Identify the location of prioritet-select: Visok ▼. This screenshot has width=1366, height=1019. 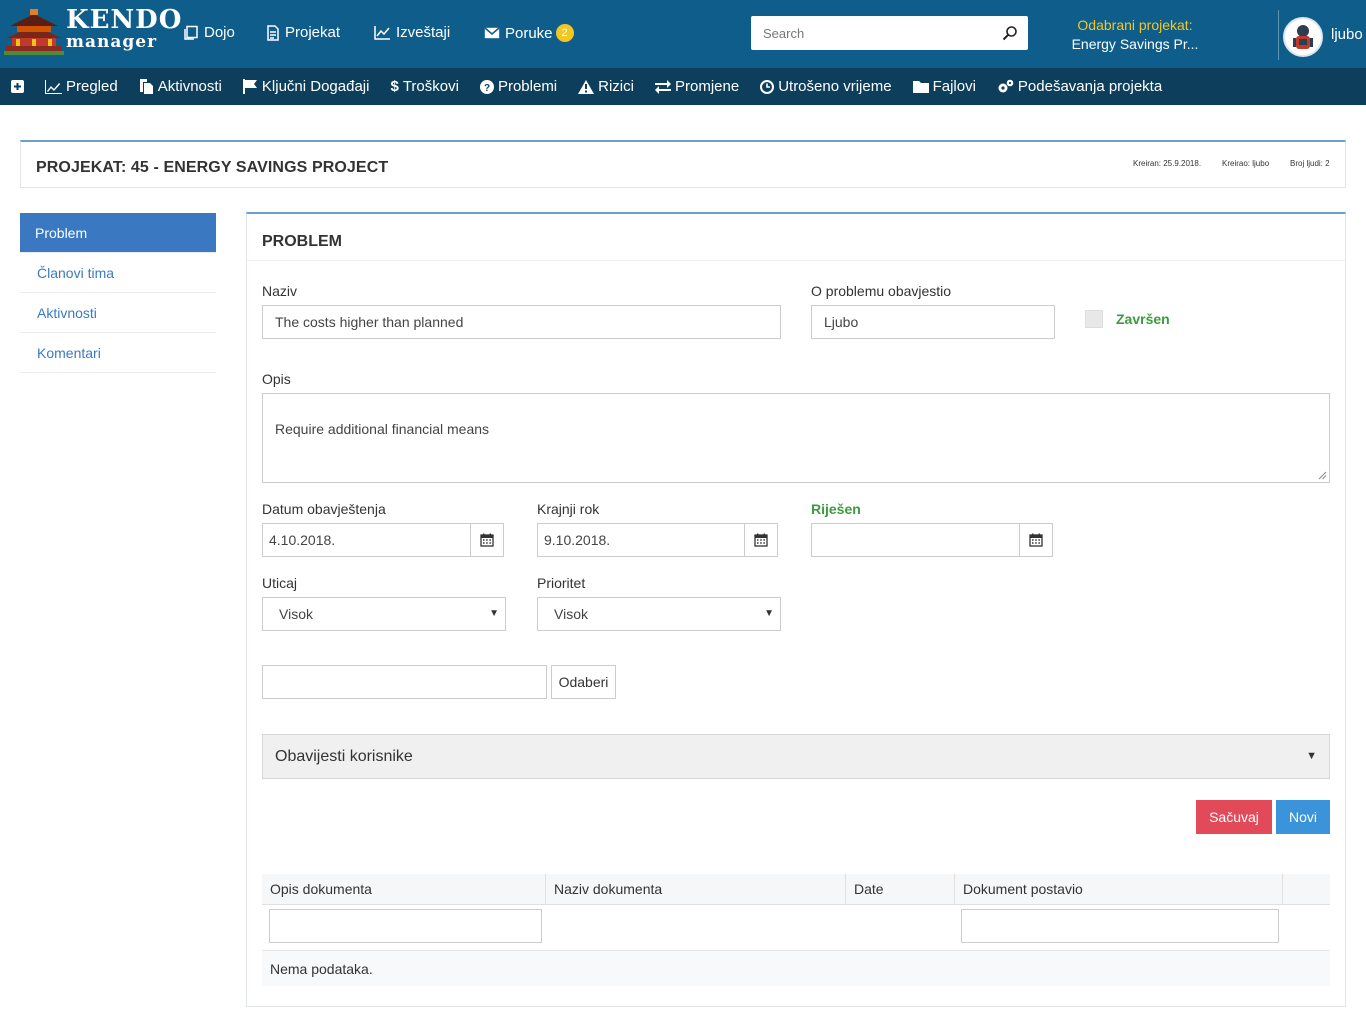
(659, 614).